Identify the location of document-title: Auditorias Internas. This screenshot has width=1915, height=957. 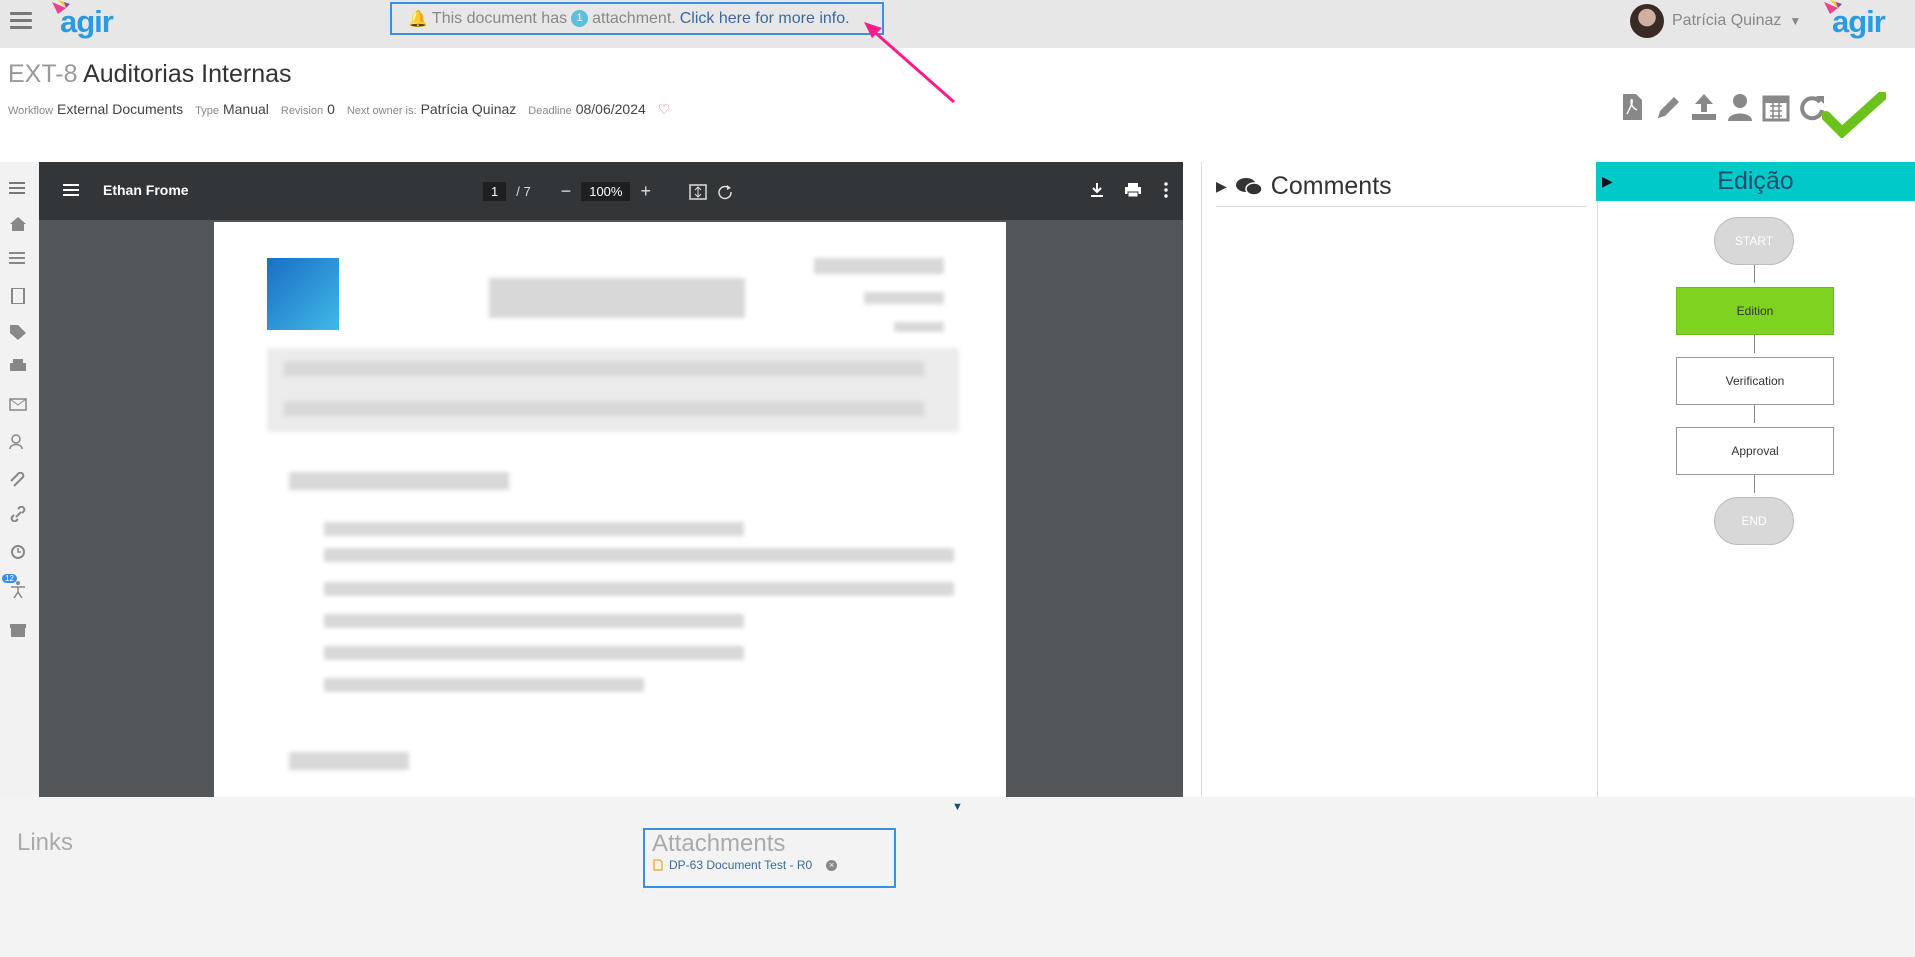
(187, 74).